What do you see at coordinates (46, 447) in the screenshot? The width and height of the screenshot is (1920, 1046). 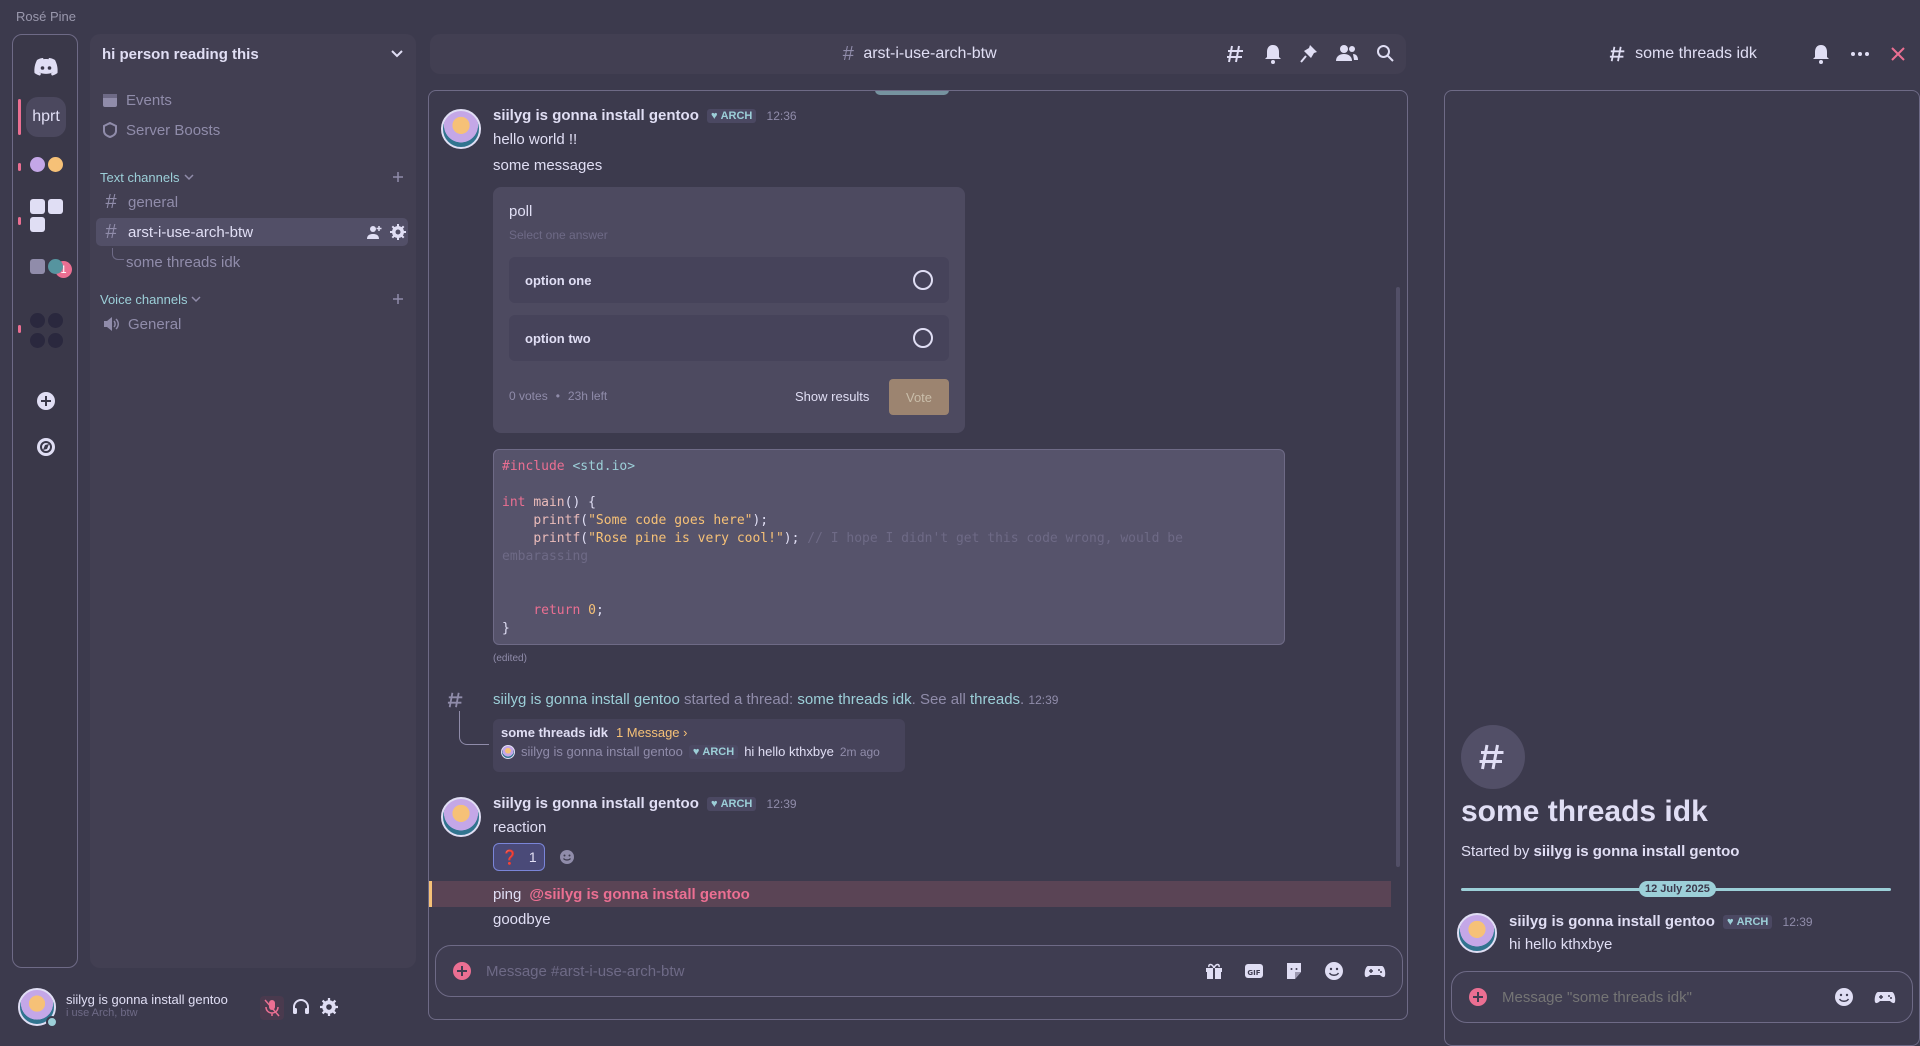 I see `explore-button` at bounding box center [46, 447].